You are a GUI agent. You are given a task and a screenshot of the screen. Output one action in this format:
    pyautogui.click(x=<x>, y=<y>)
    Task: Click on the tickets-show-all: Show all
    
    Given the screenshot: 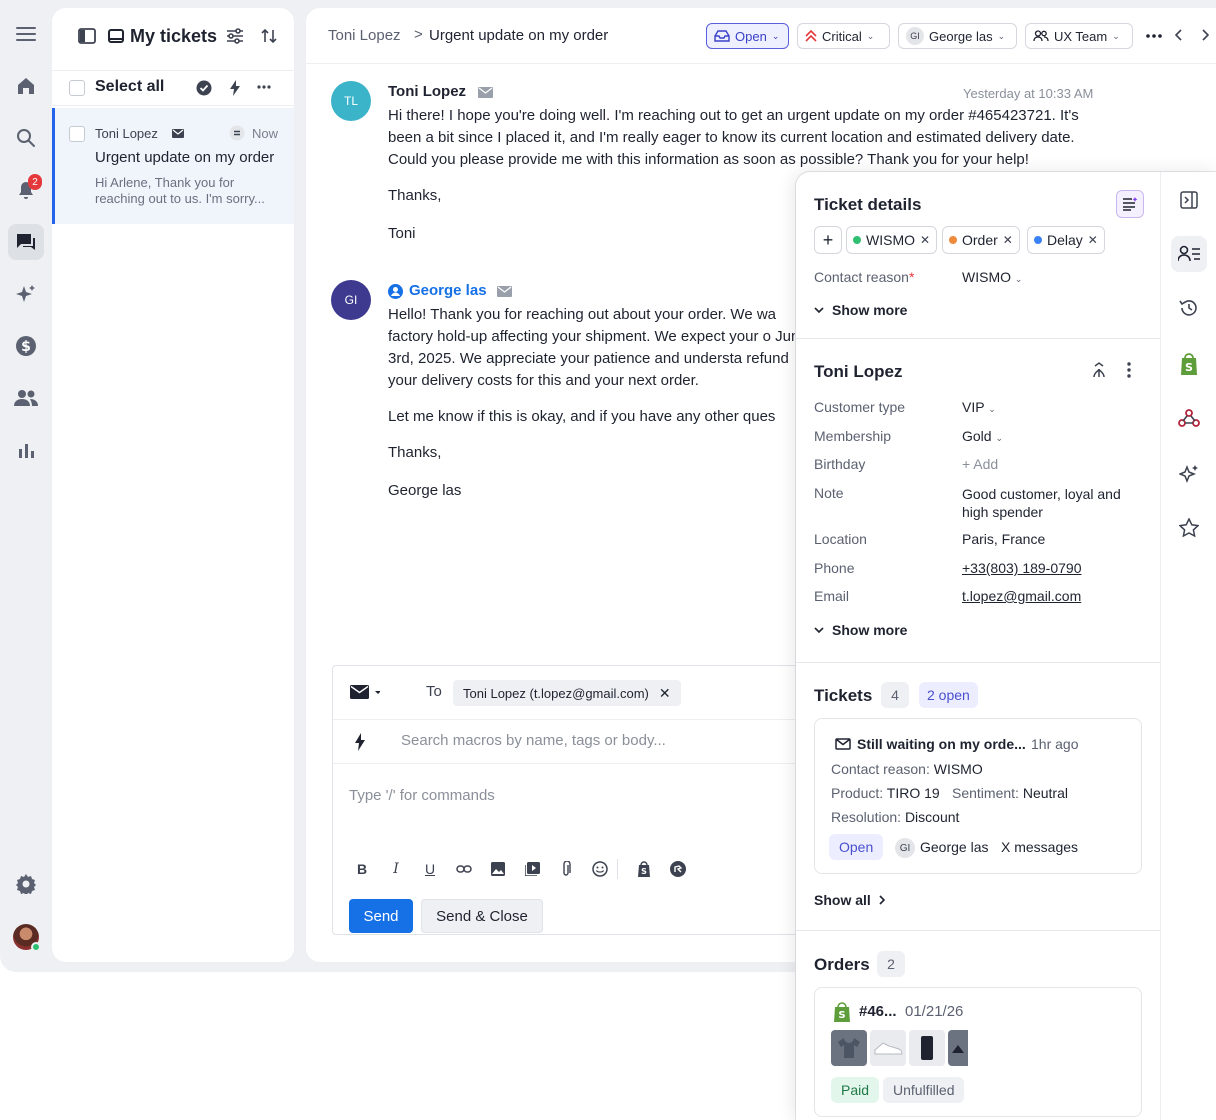 What is the action you would take?
    pyautogui.click(x=849, y=900)
    